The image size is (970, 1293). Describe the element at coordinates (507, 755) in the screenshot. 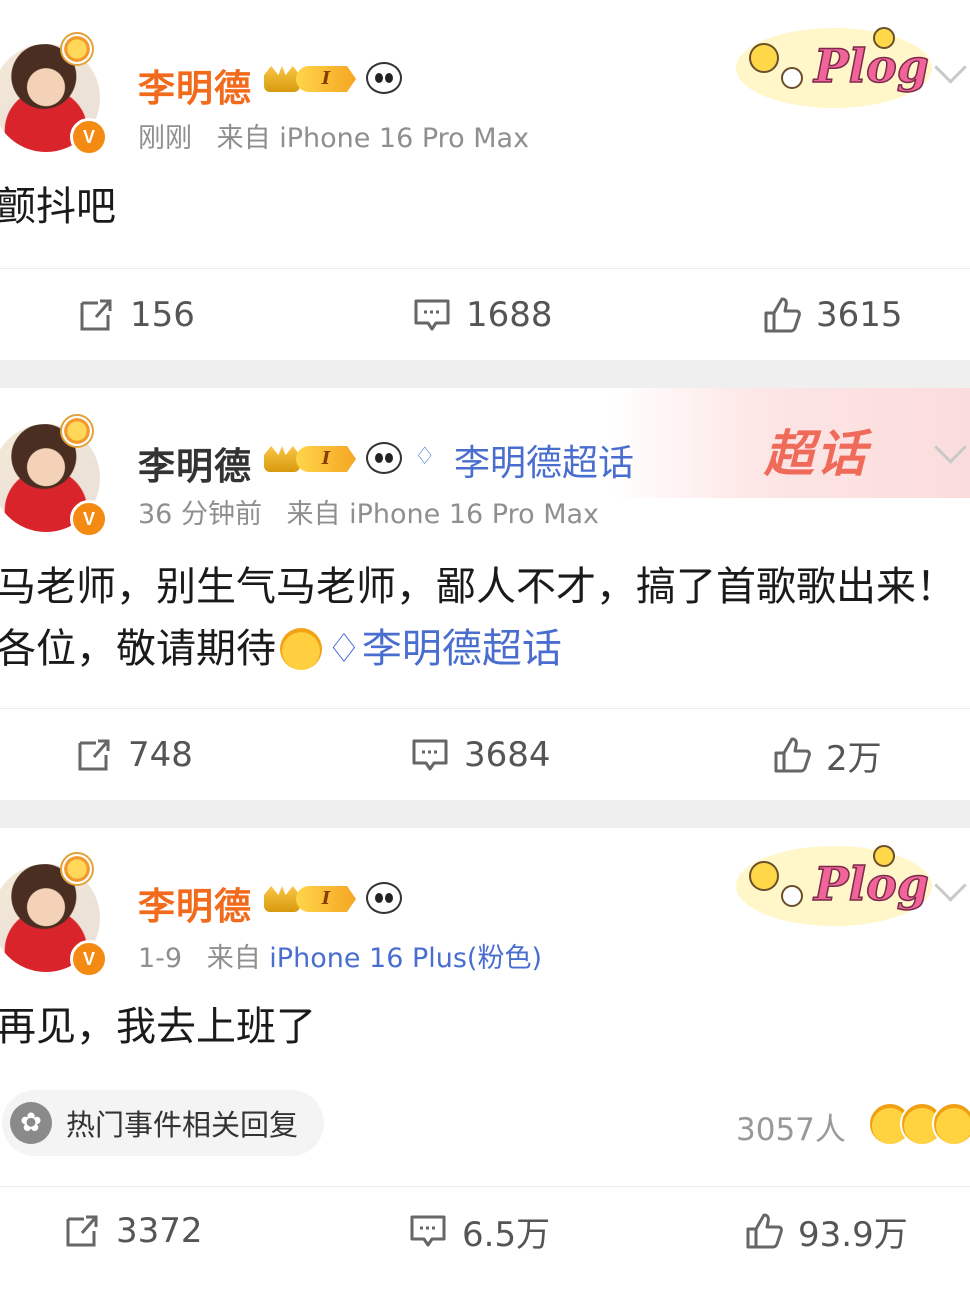

I see `comment-count: 3684` at that location.